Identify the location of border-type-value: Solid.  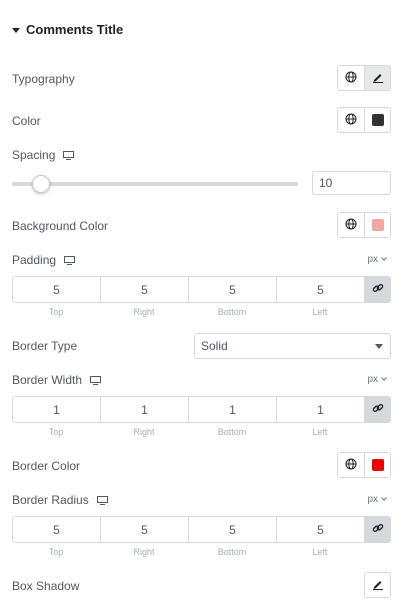
(214, 346).